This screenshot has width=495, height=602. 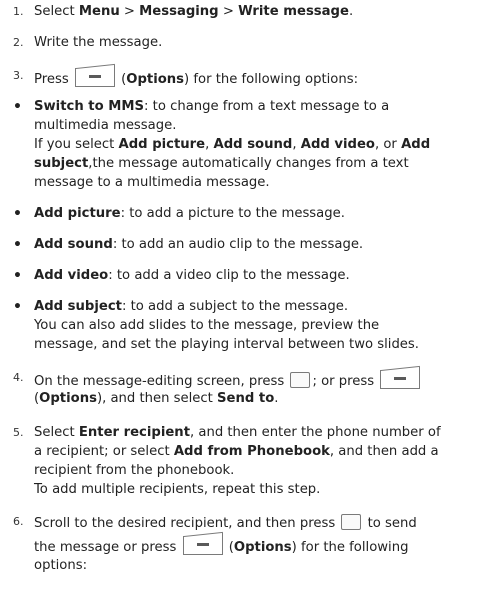 What do you see at coordinates (156, 398) in the screenshot?
I see `step-4-line2: (Options), and then select Send to.` at bounding box center [156, 398].